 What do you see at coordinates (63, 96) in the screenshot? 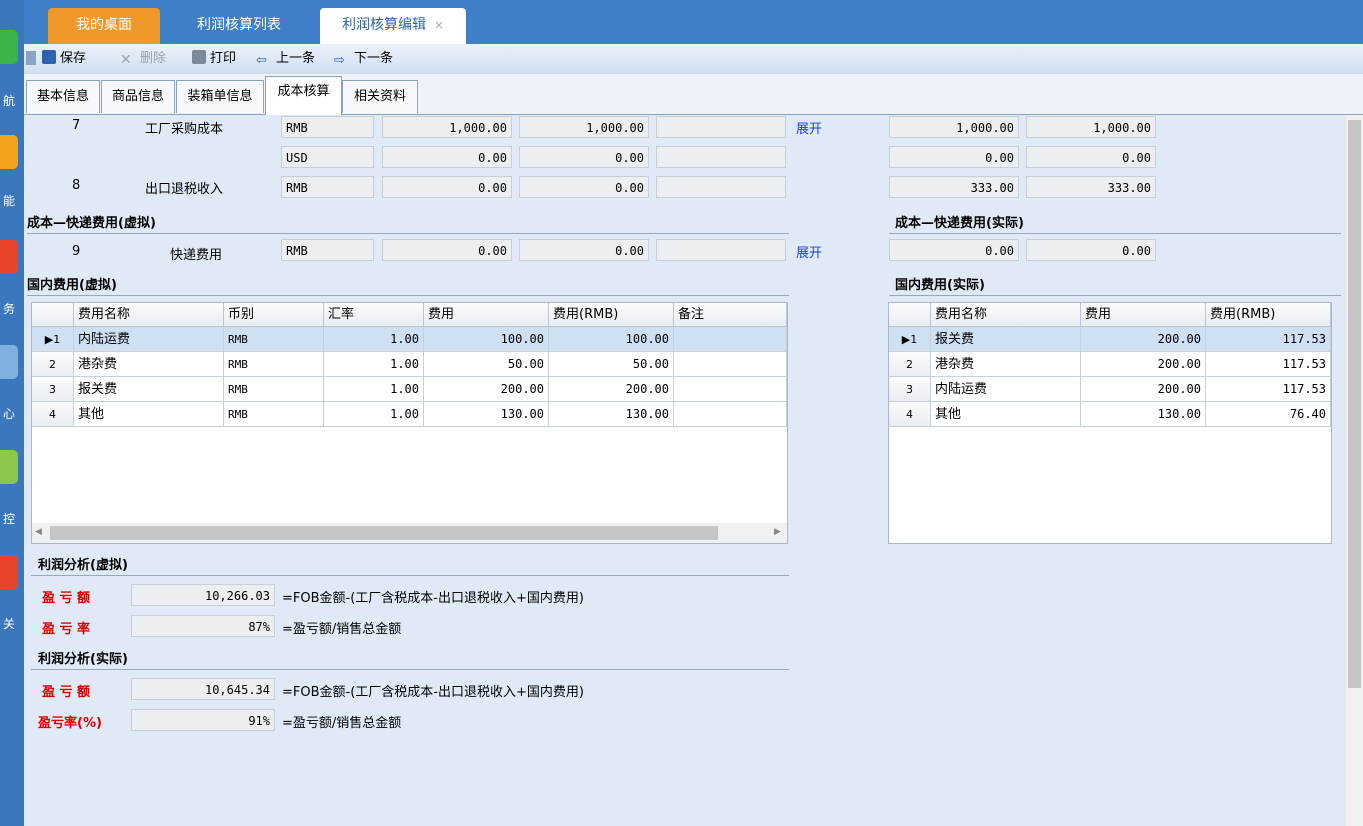
I see `tab-basic-info: 基本信息` at bounding box center [63, 96].